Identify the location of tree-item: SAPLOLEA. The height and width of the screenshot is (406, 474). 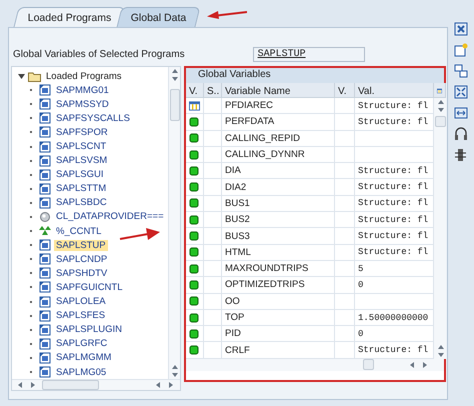
(81, 302).